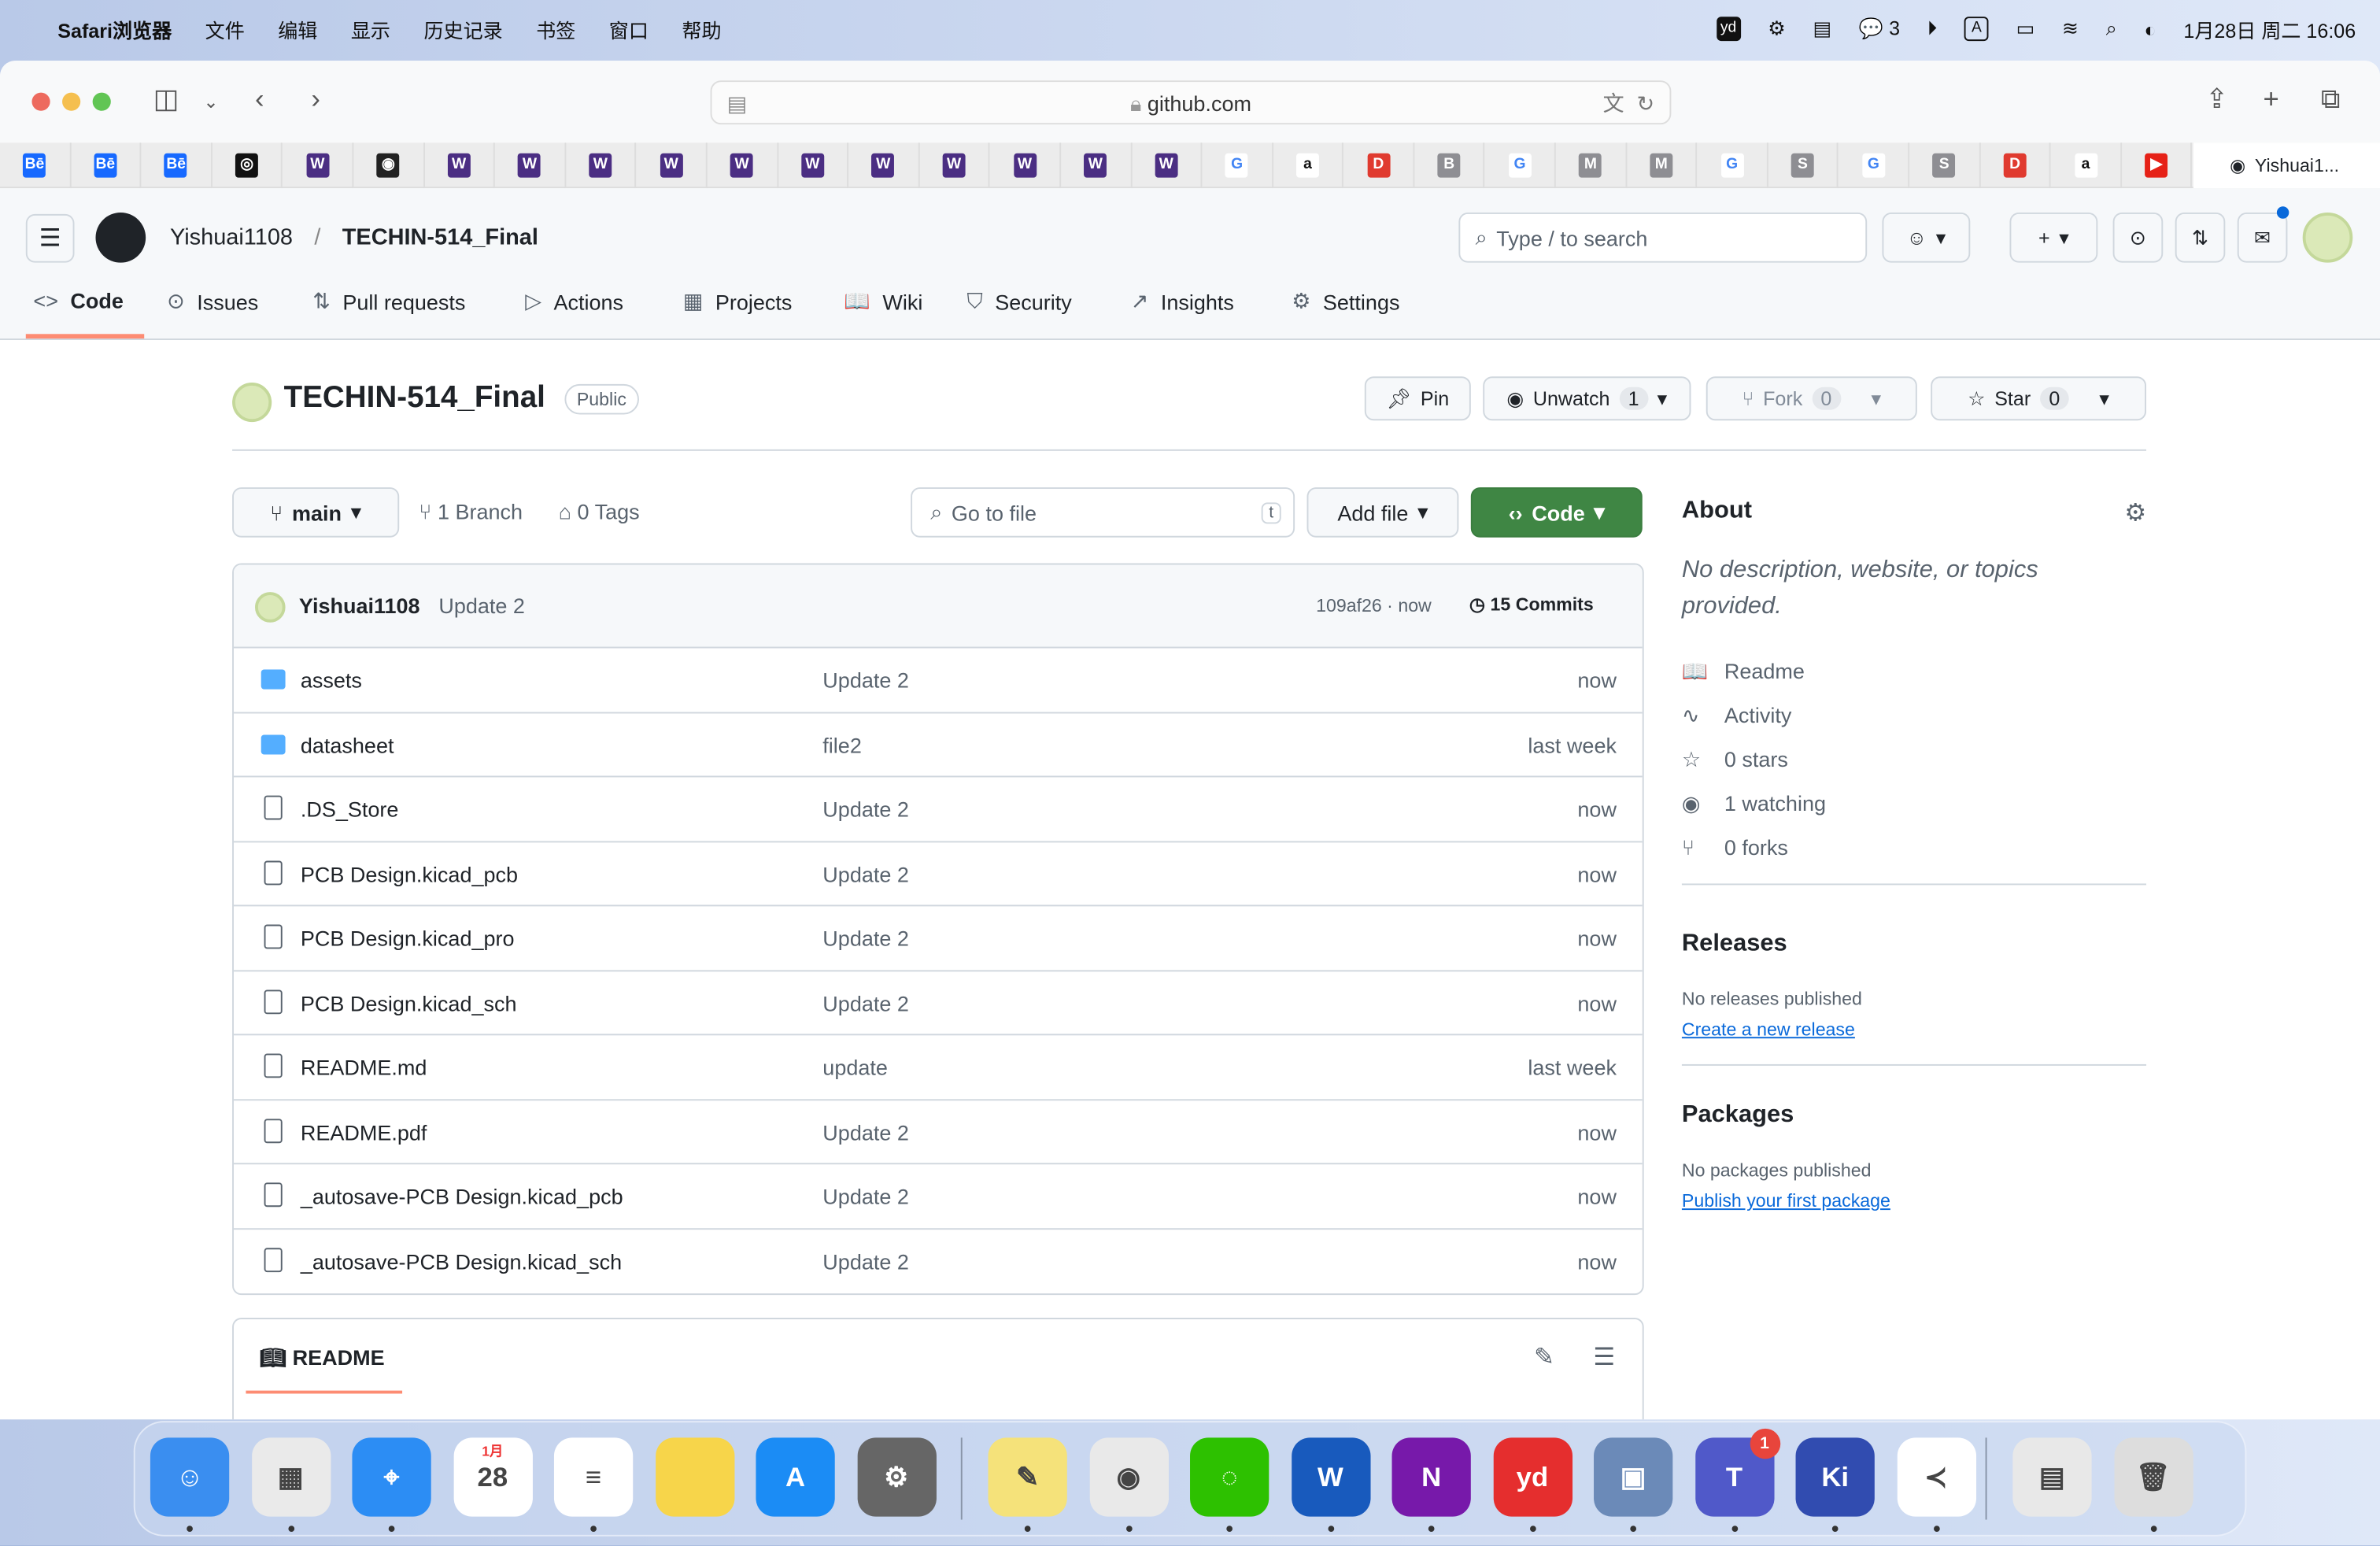  Describe the element at coordinates (2135, 513) in the screenshot. I see `gear-icon: ⚙` at that location.